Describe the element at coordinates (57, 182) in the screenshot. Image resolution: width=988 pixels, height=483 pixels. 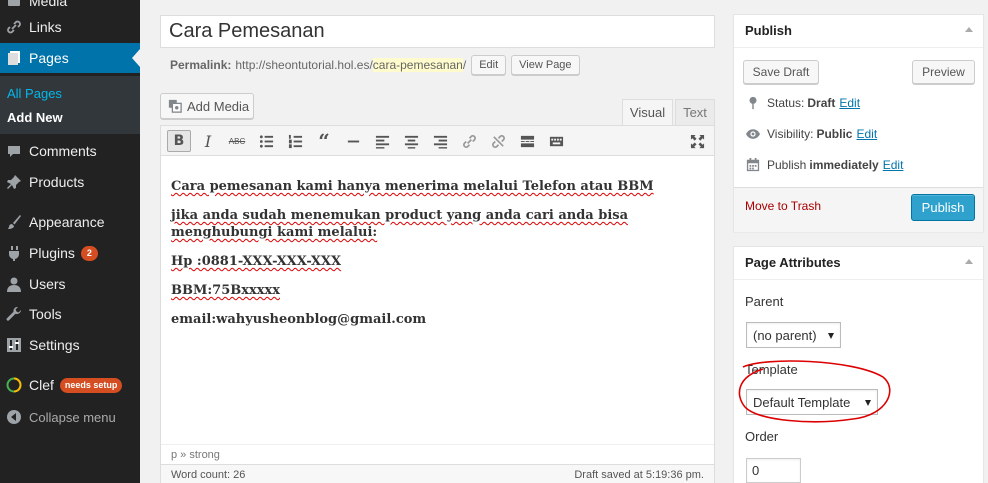
I see `menu-item-label: Products` at that location.